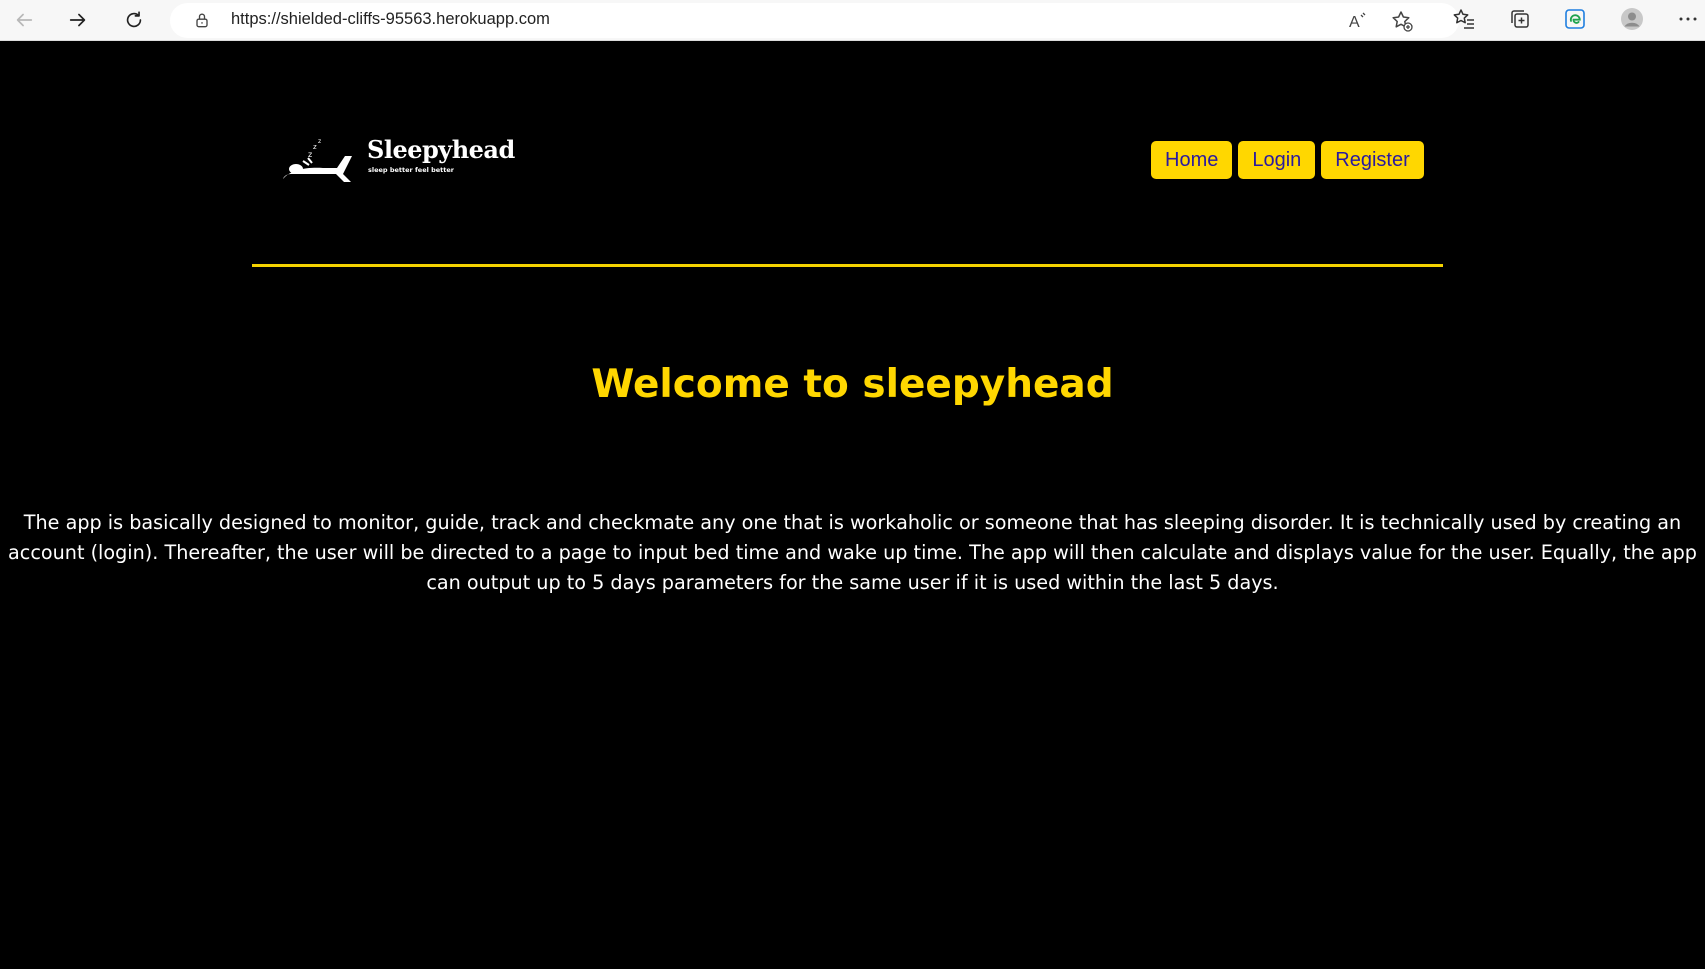 The width and height of the screenshot is (1705, 969). What do you see at coordinates (441, 149) in the screenshot?
I see `logo-title: Sleepyhead` at bounding box center [441, 149].